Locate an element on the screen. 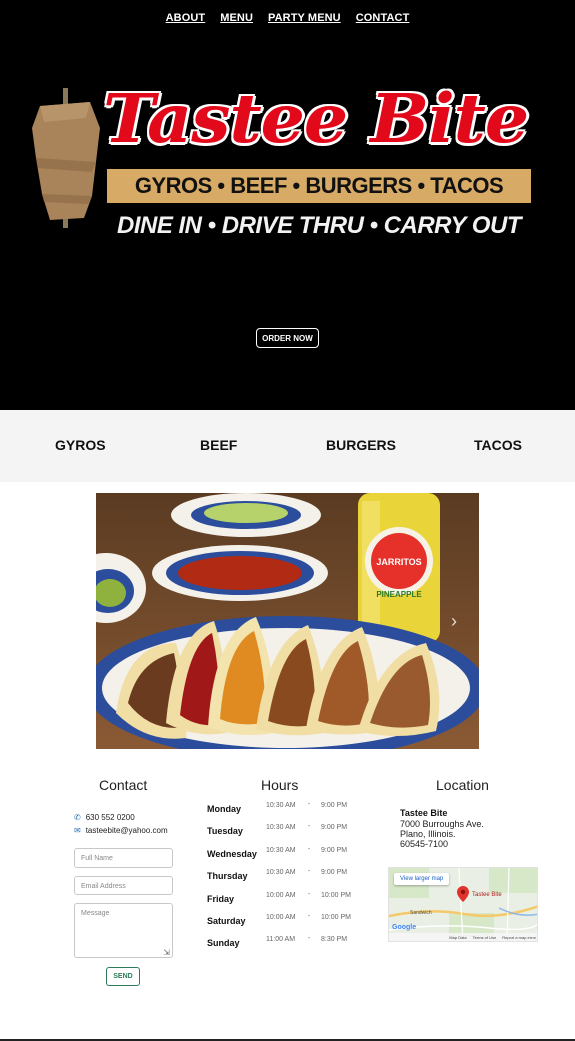 Image resolution: width=575 pixels, height=1041 pixels. hours-day: Tuesday is located at coordinates (225, 831).